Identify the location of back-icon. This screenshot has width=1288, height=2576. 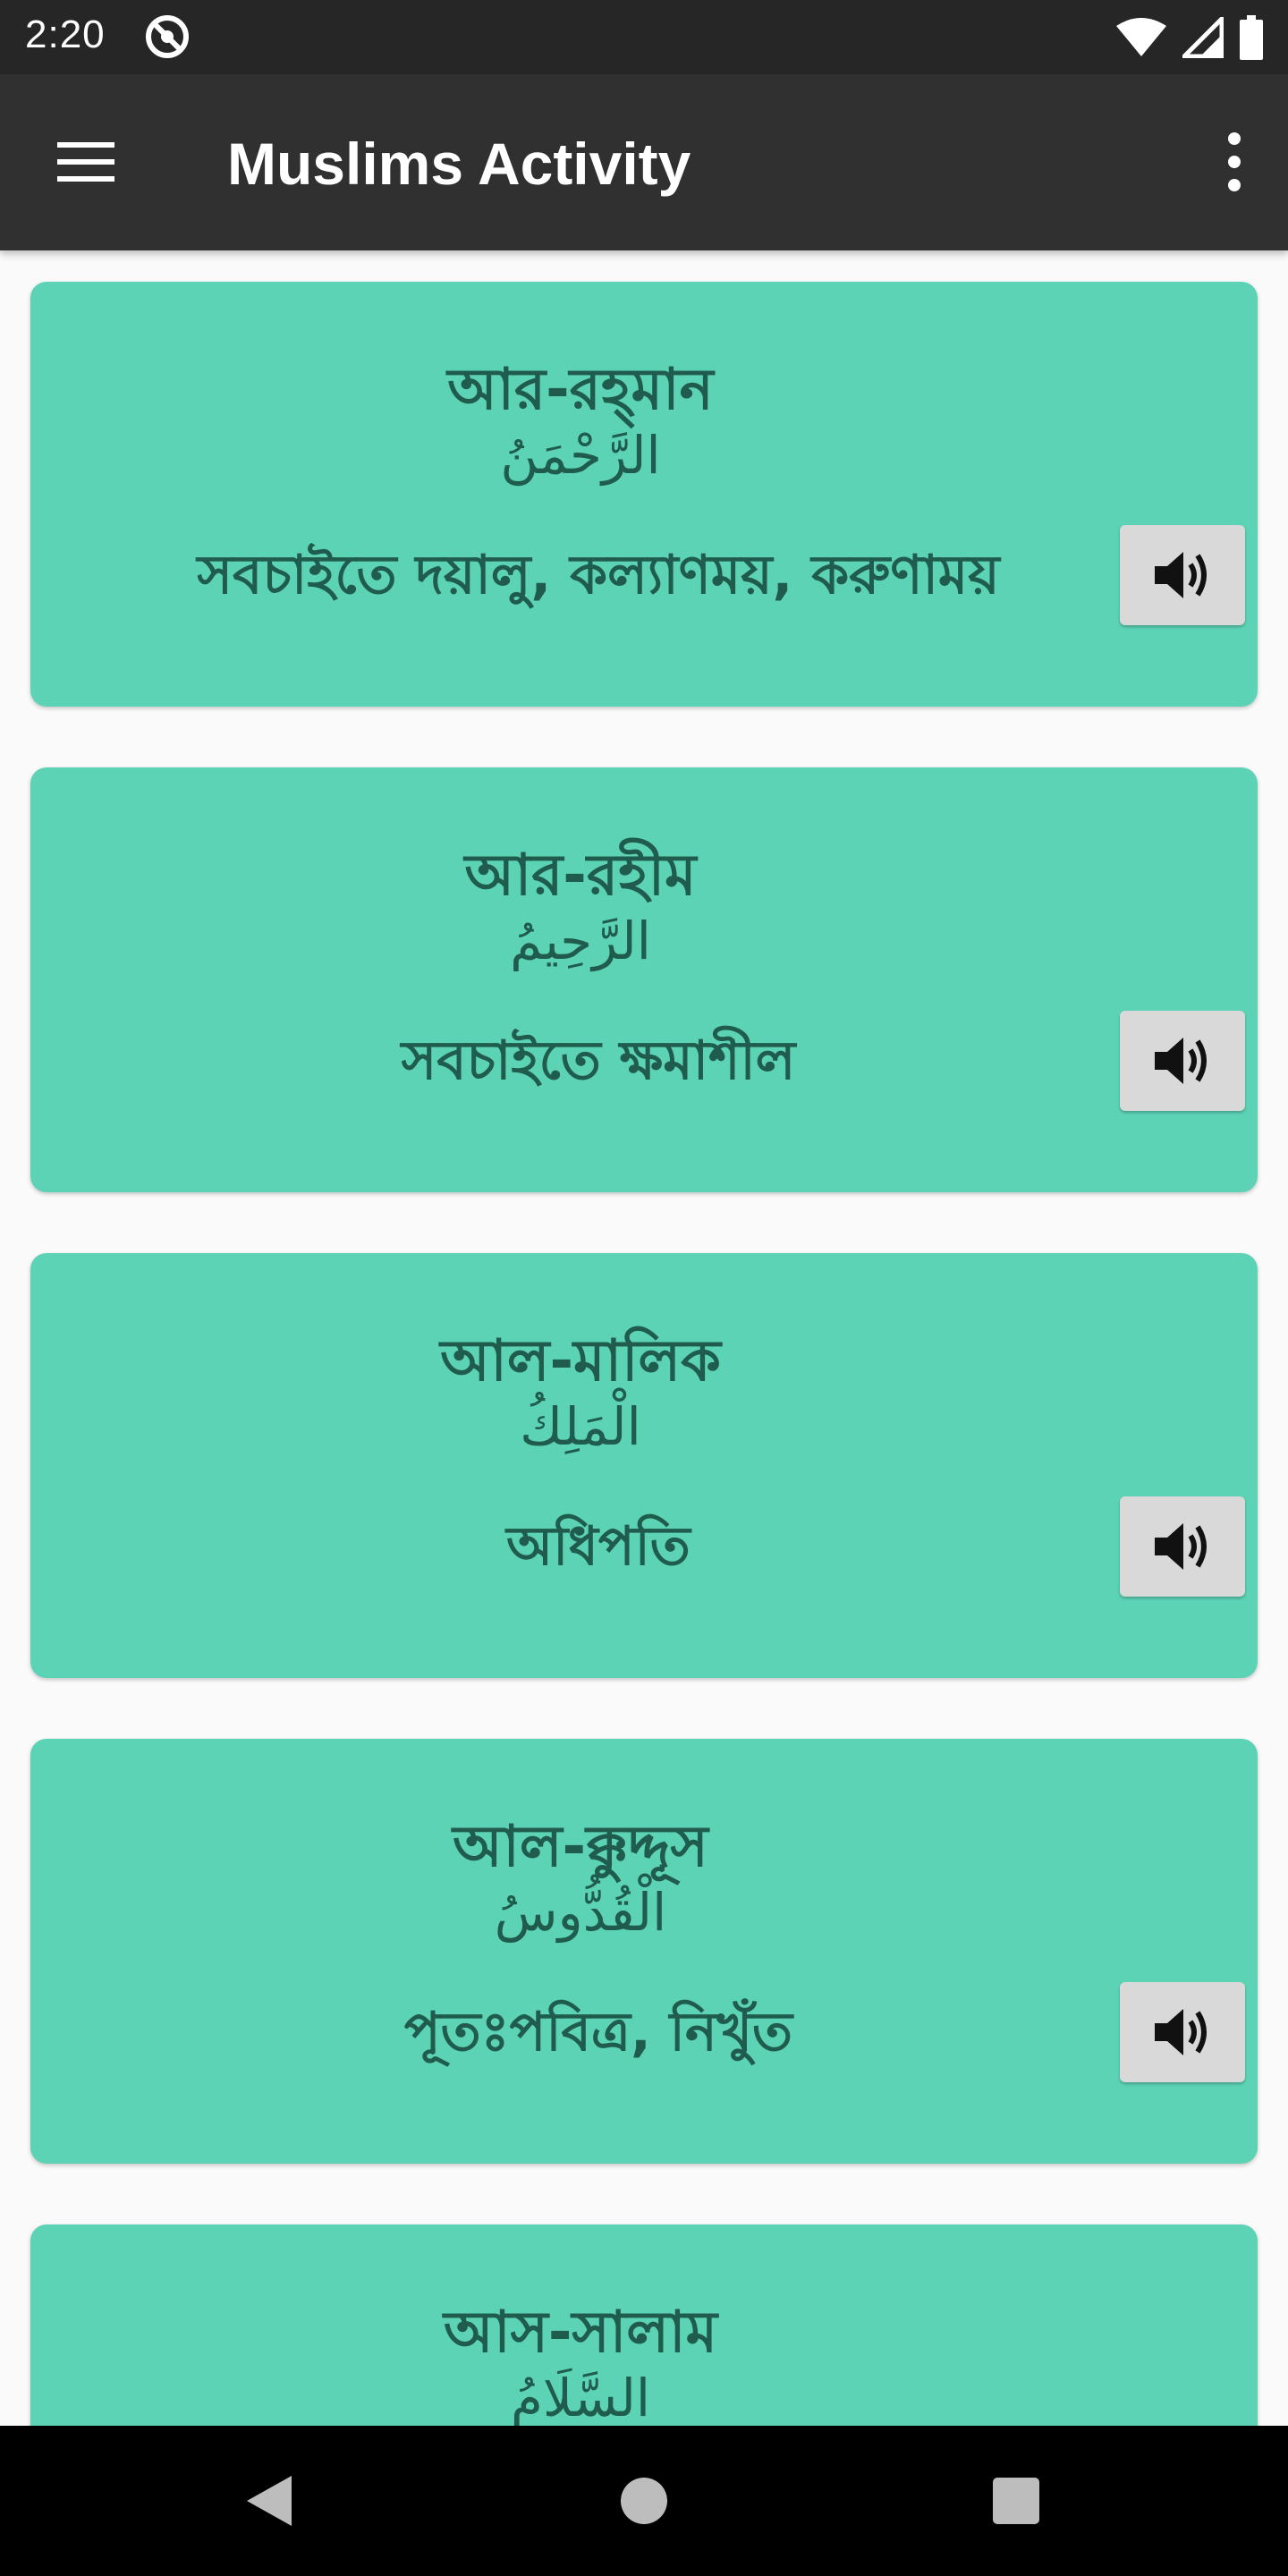
(268, 2501).